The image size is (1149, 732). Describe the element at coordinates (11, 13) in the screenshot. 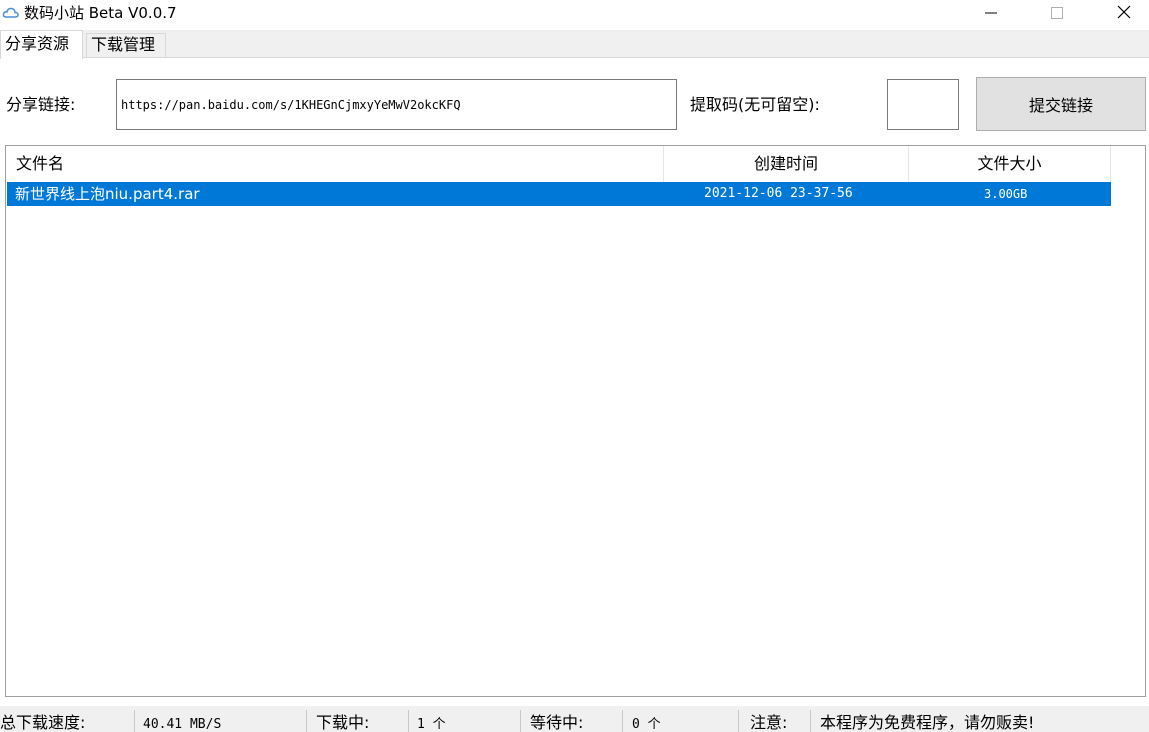

I see `cloud-icon` at that location.